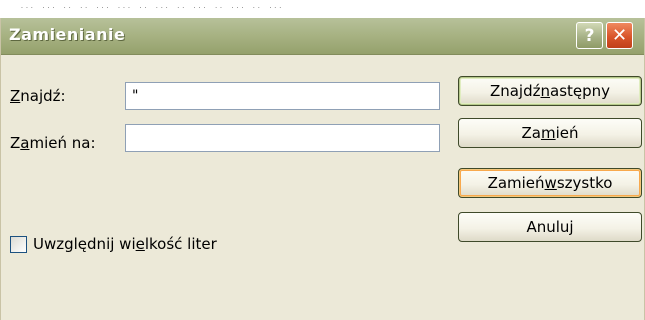 This screenshot has height=320, width=645. Describe the element at coordinates (67, 34) in the screenshot. I see `dialog-title: Zamienianie` at that location.